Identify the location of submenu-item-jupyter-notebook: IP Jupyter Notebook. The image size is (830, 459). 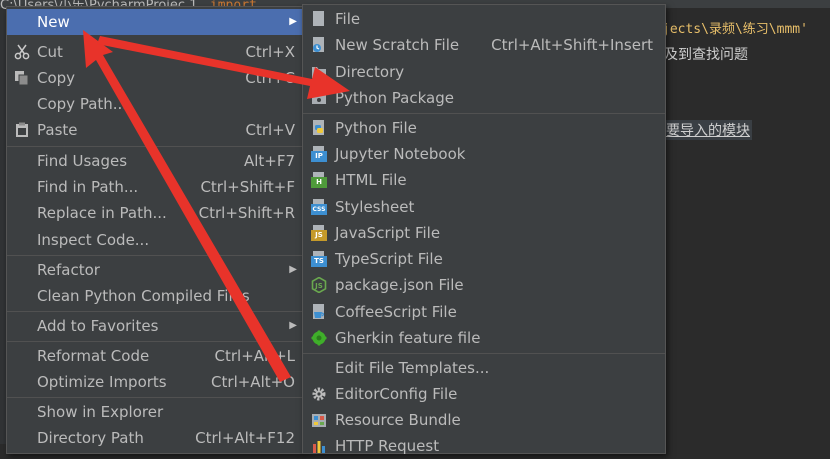
(484, 154).